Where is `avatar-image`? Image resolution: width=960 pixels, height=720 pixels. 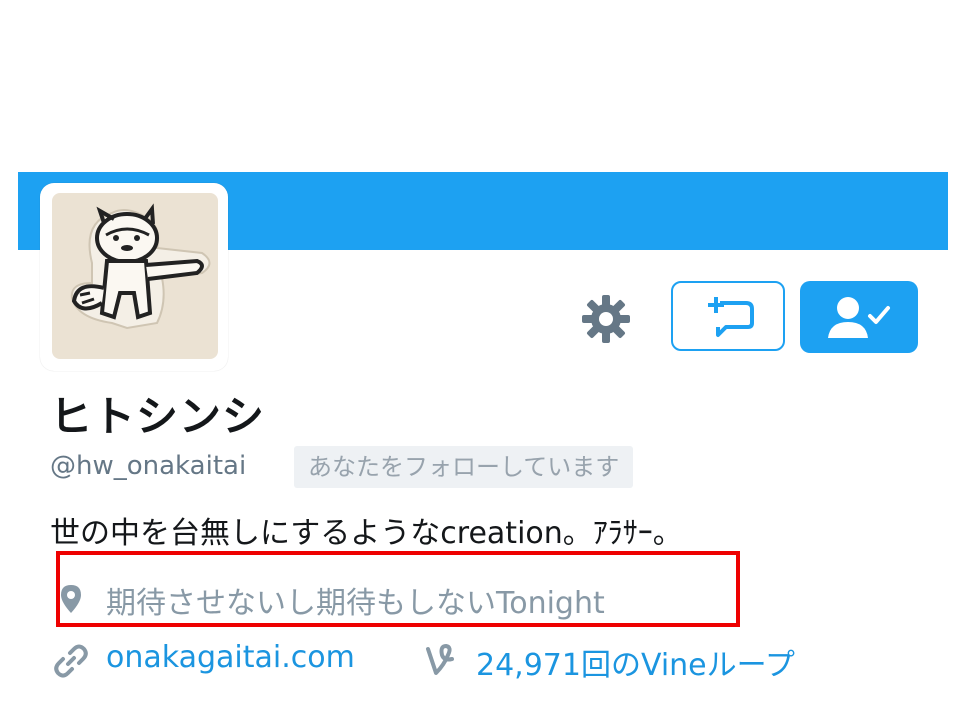
avatar-image is located at coordinates (135, 276).